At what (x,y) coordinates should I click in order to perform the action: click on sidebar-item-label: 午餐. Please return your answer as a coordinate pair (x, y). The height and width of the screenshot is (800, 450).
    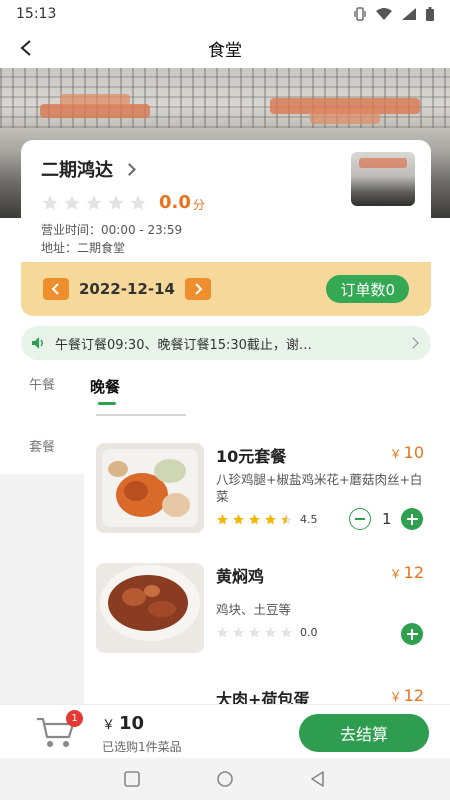
    Looking at the image, I should click on (41, 385).